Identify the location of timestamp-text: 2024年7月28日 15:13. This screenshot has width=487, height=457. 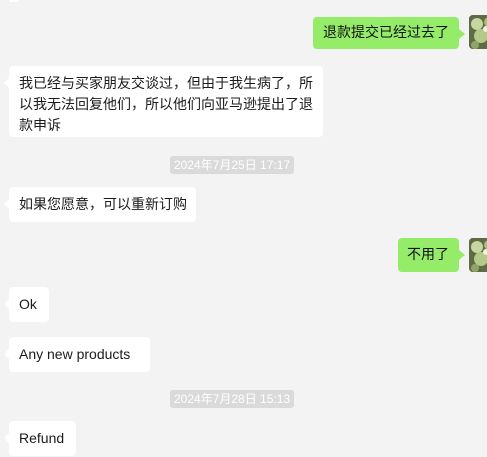
(232, 399).